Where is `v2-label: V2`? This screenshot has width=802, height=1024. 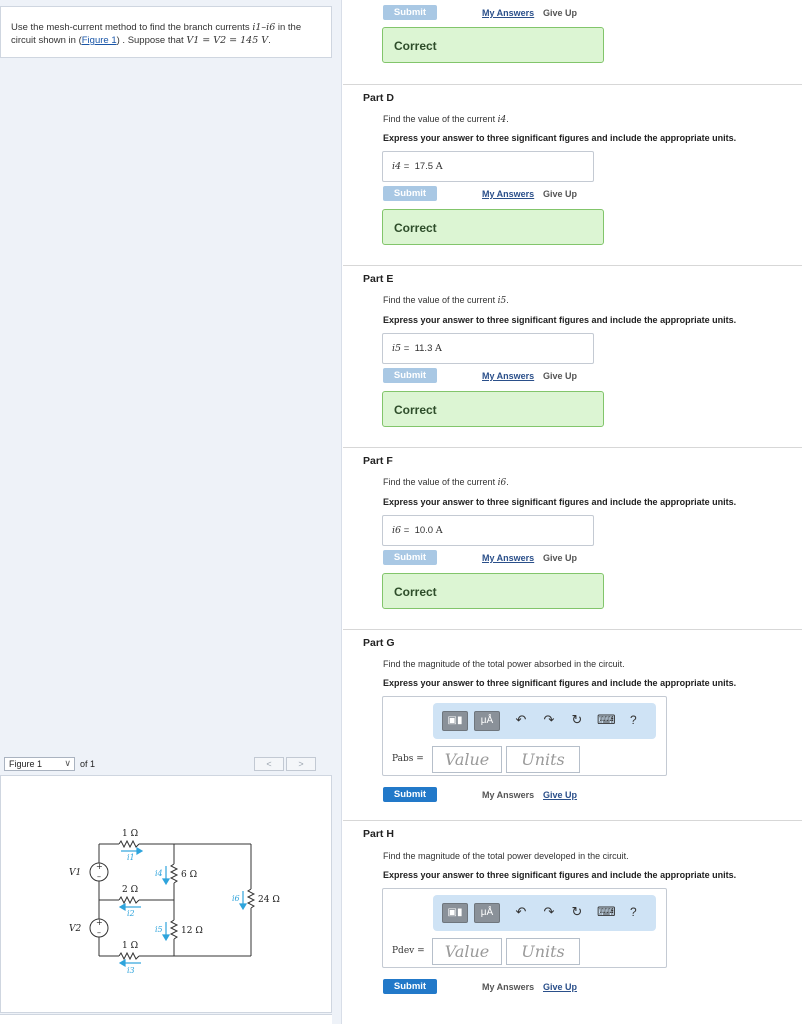 v2-label: V2 is located at coordinates (75, 929).